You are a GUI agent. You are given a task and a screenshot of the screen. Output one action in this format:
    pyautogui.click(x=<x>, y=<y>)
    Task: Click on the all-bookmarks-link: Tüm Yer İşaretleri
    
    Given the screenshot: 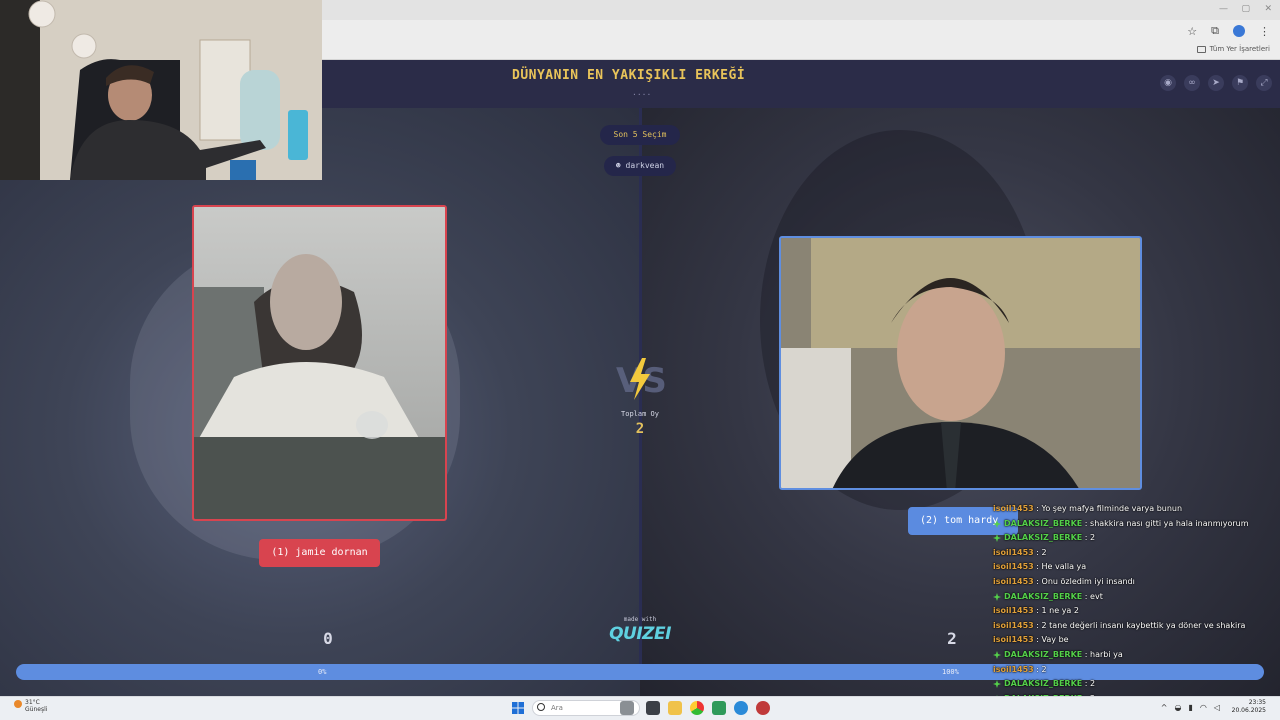 What is the action you would take?
    pyautogui.click(x=1233, y=49)
    